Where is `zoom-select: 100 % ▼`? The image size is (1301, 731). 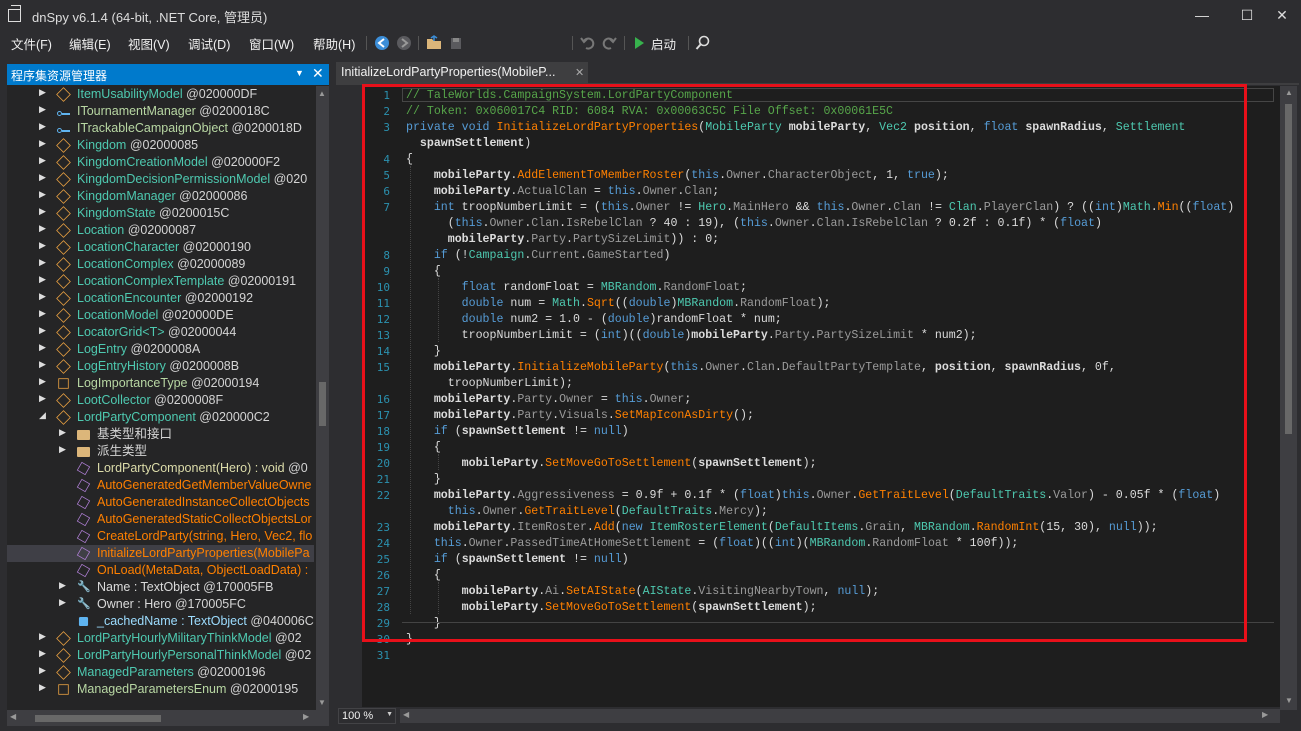
zoom-select: 100 % ▼ is located at coordinates (367, 716).